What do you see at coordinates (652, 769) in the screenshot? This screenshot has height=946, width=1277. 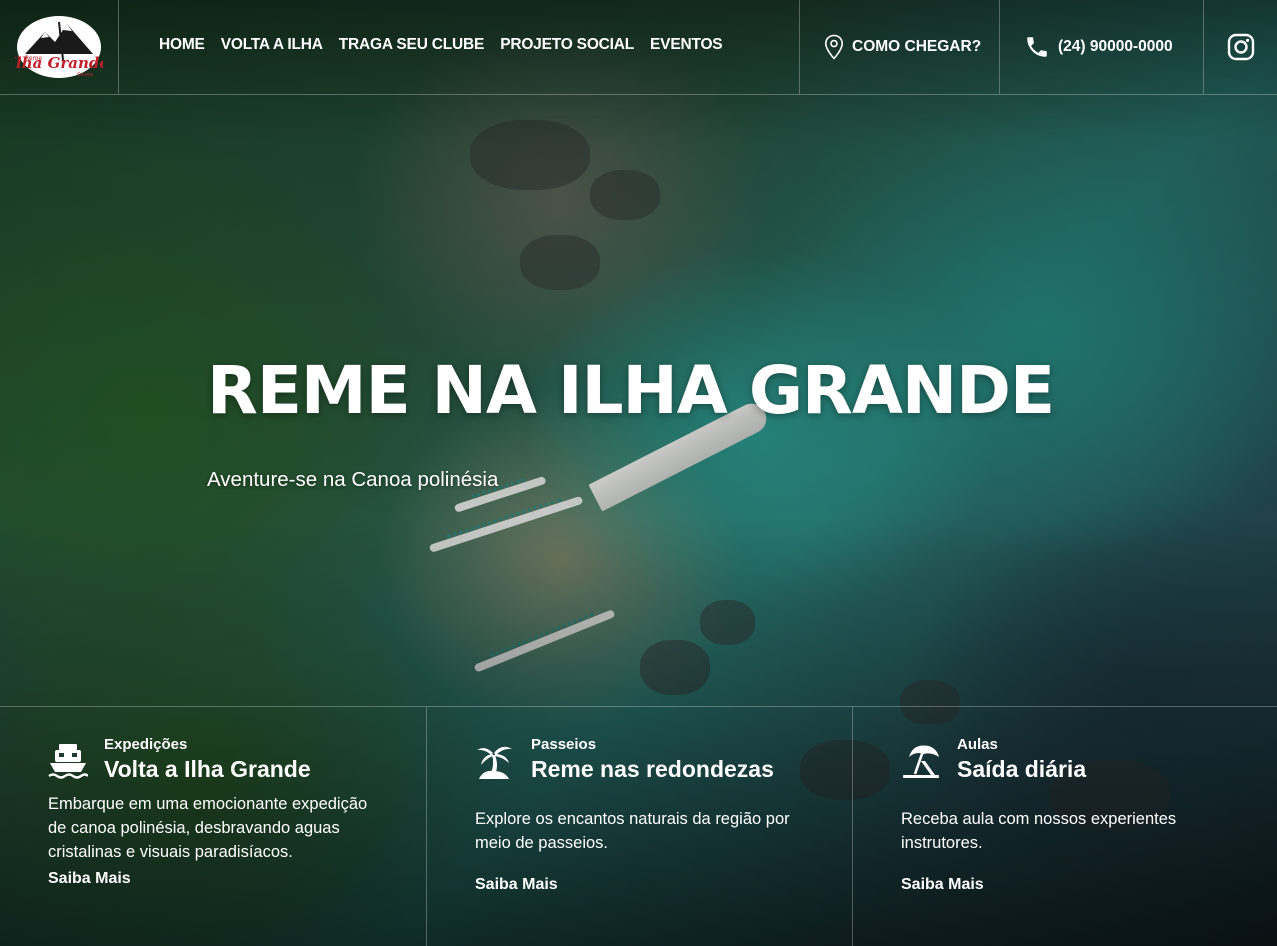 I see `card-title: Reme nas redondezas` at bounding box center [652, 769].